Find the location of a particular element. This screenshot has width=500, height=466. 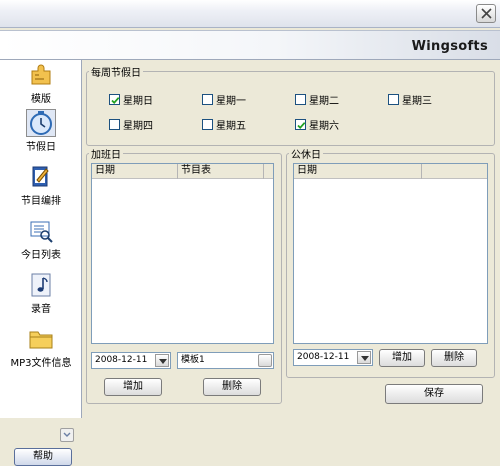

clock-icon is located at coordinates (41, 123).